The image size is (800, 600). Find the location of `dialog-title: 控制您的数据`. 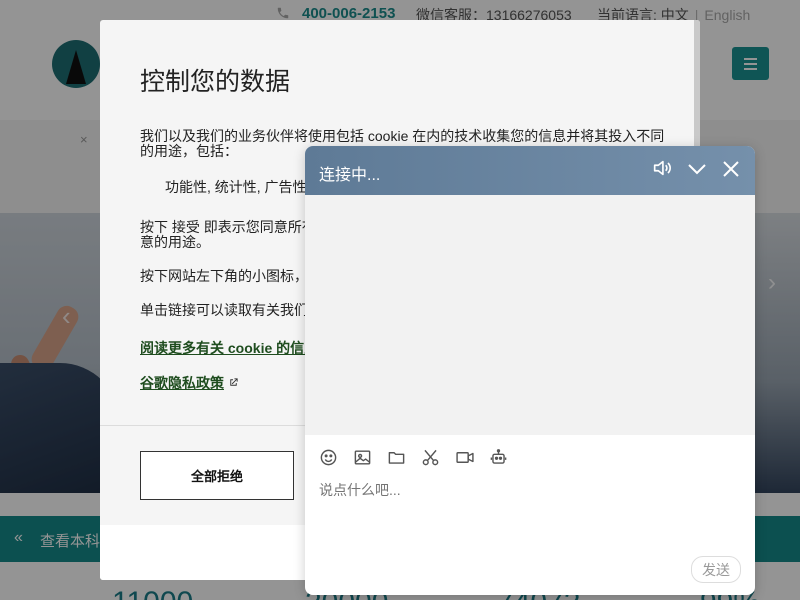

dialog-title: 控制您的数据 is located at coordinates (215, 82).